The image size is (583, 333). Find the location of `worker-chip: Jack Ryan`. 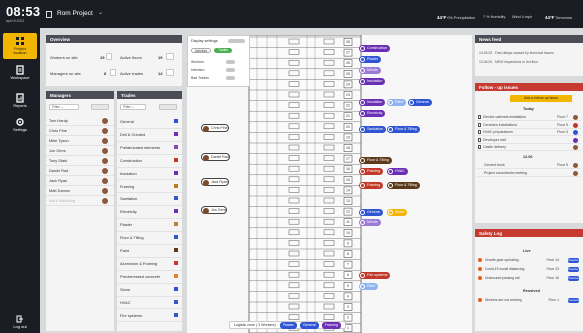

worker-chip: Jack Ryan is located at coordinates (215, 182).